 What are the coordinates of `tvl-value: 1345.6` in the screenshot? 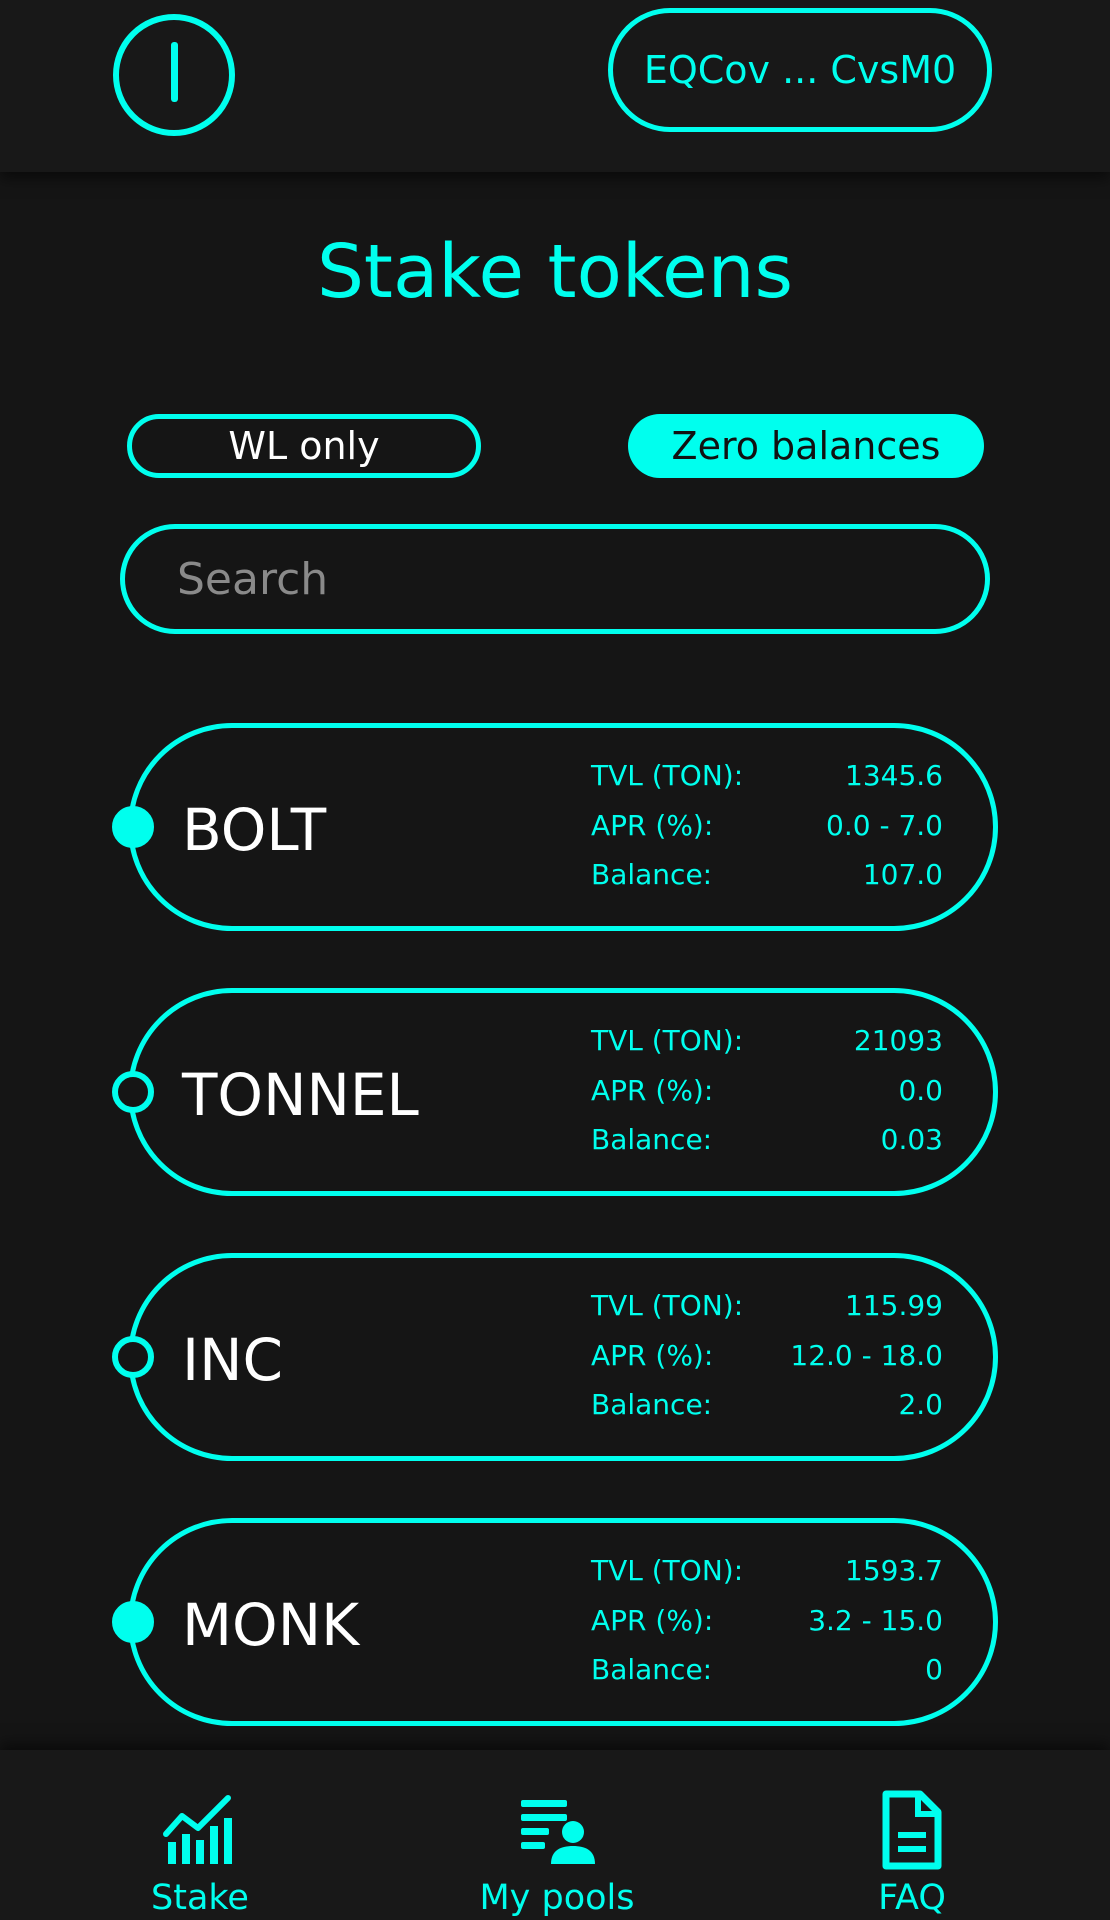 It's located at (894, 775).